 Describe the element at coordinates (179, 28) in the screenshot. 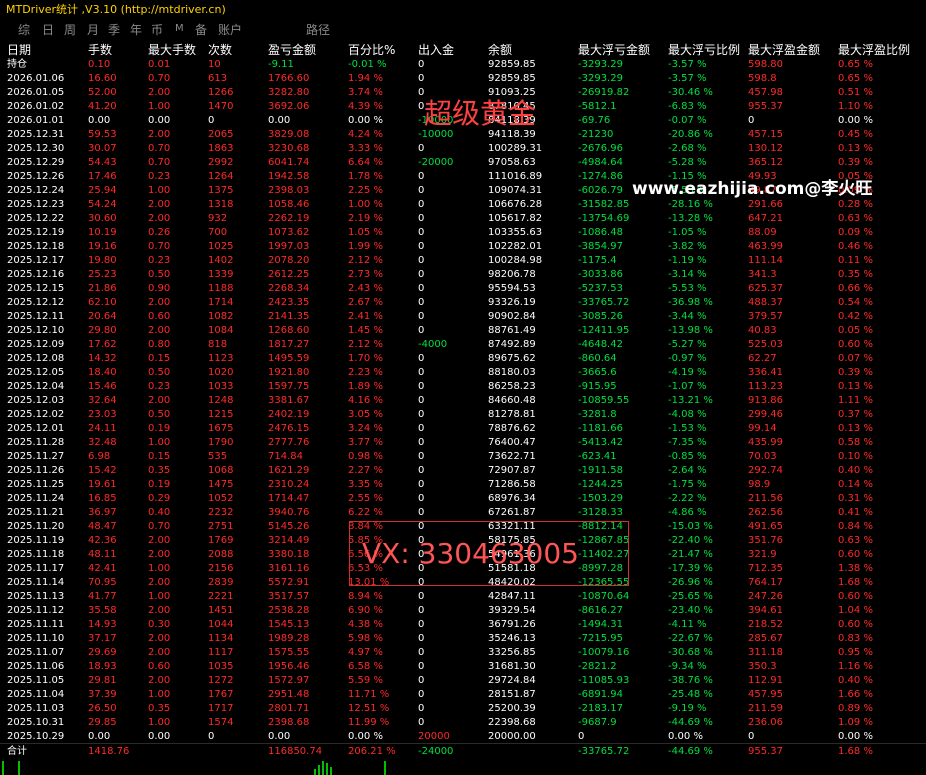

I see `tab-m: M` at that location.